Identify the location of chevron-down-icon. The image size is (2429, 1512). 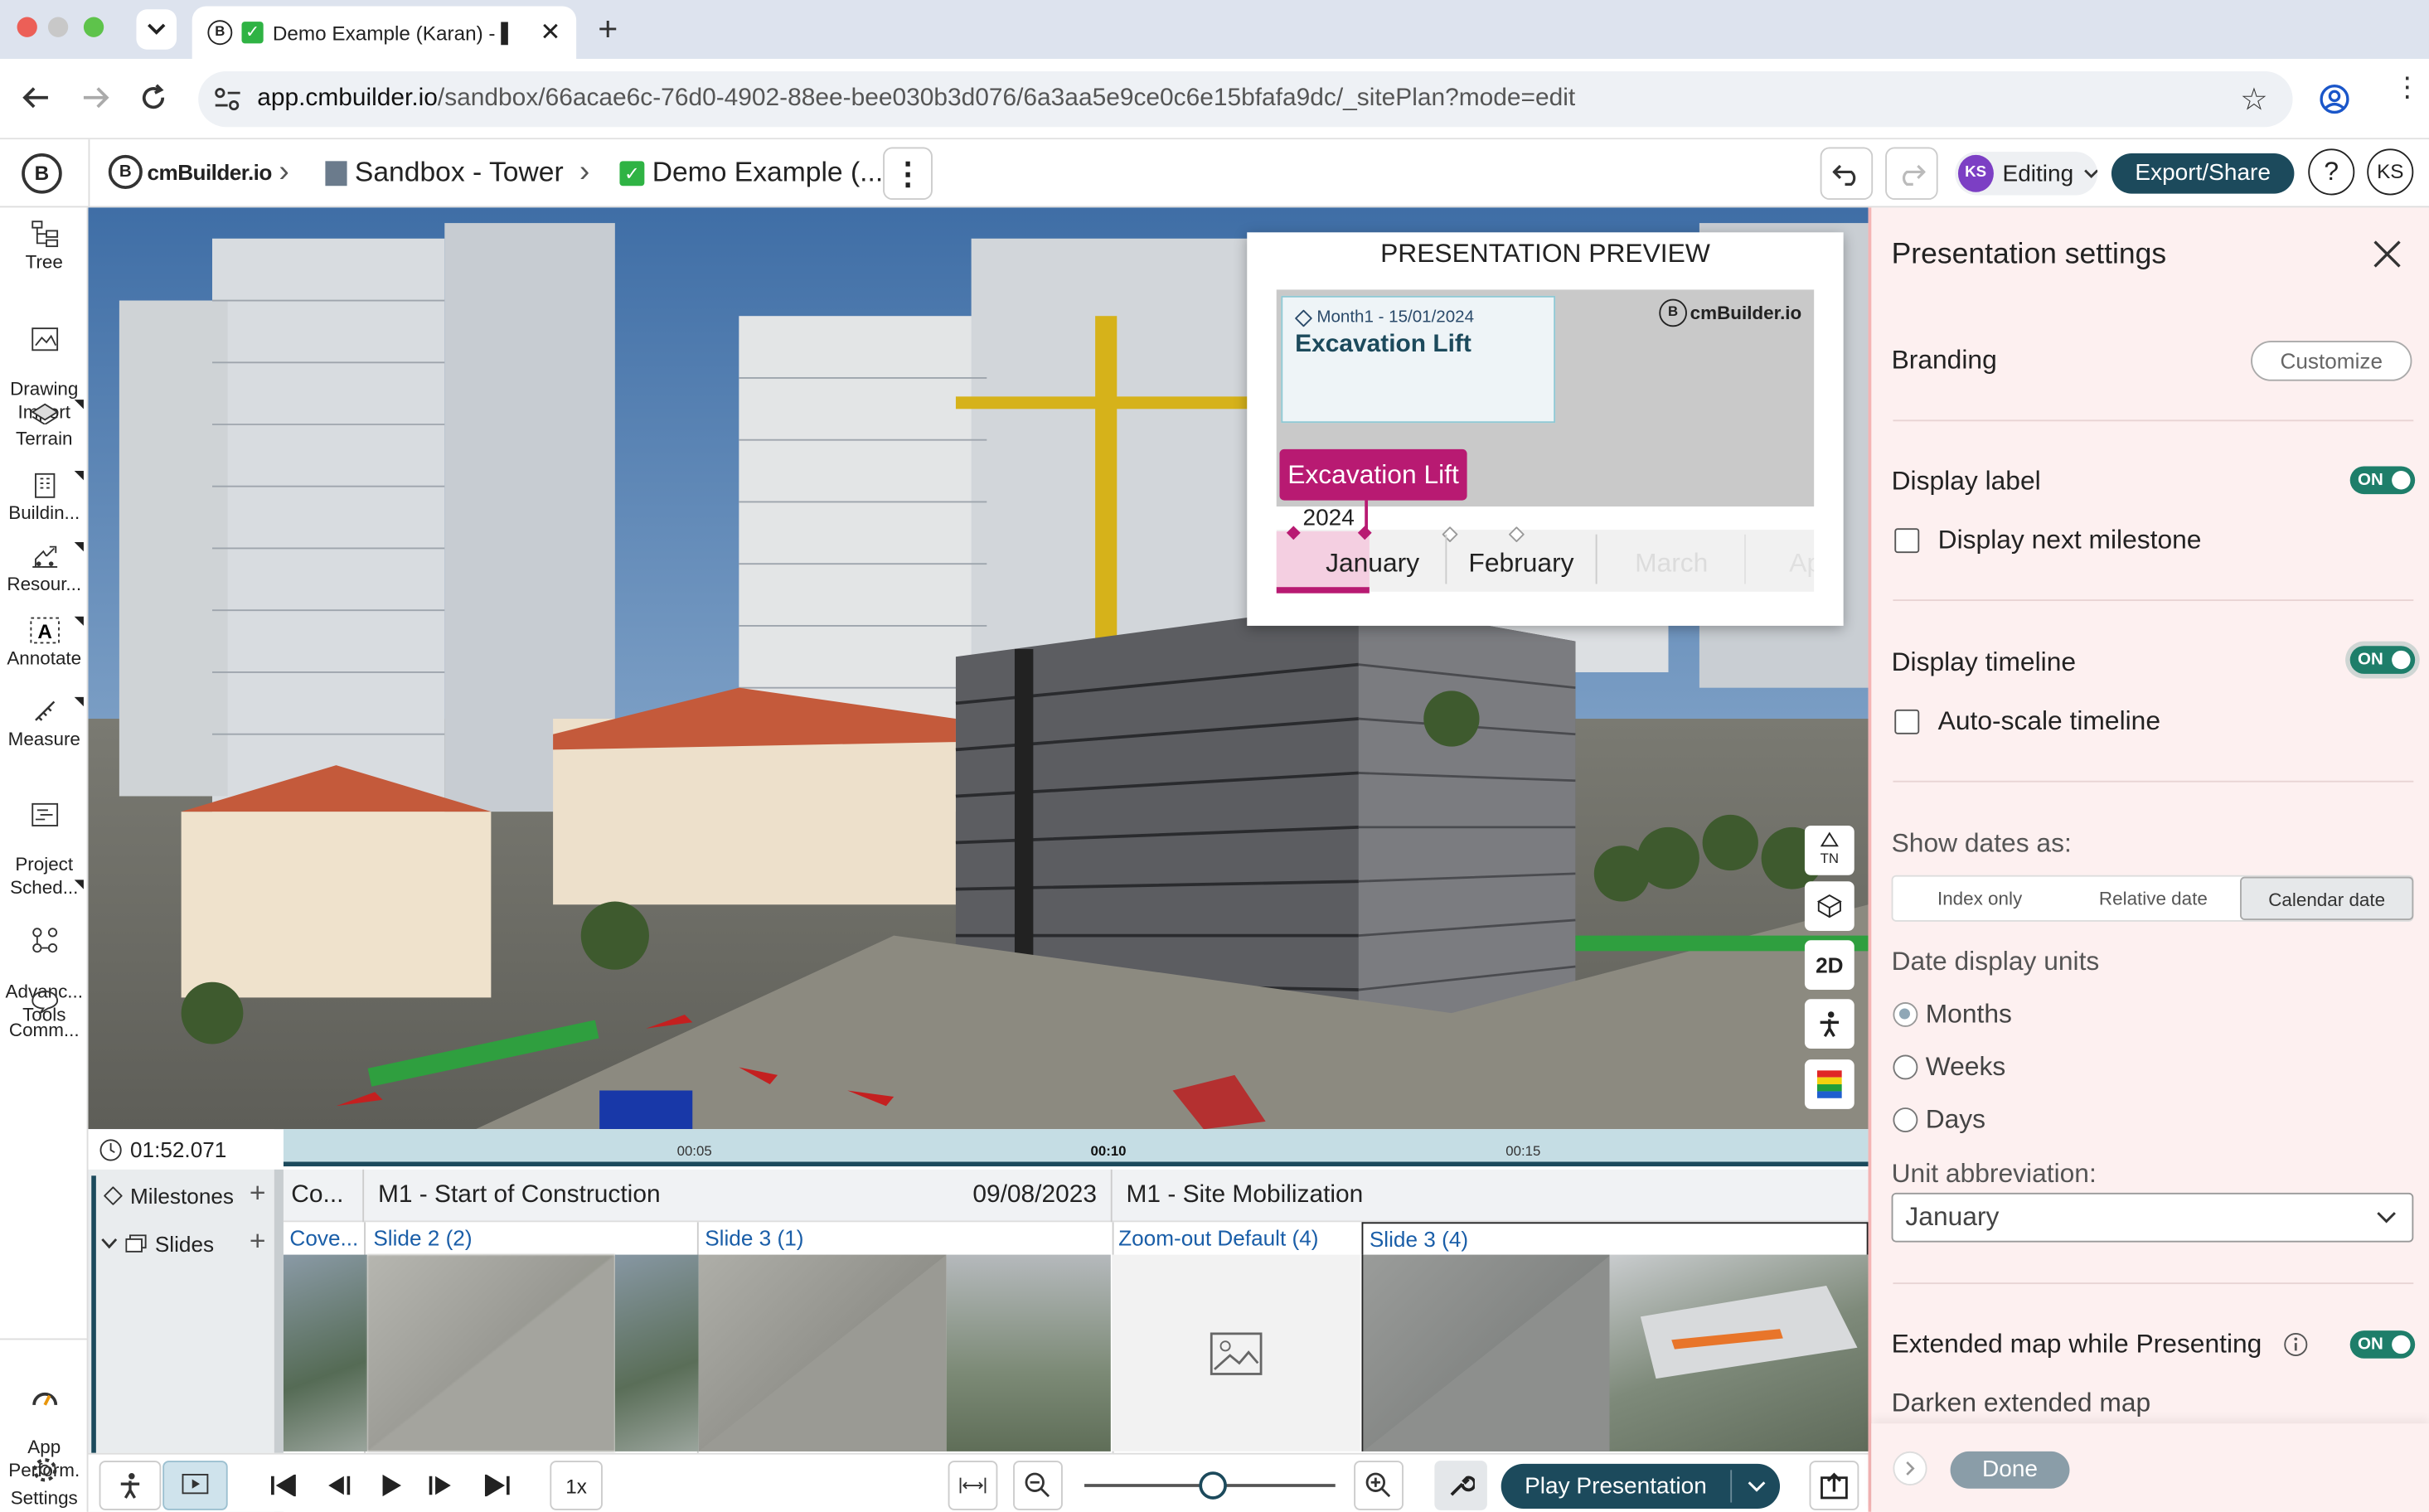
(1756, 1486).